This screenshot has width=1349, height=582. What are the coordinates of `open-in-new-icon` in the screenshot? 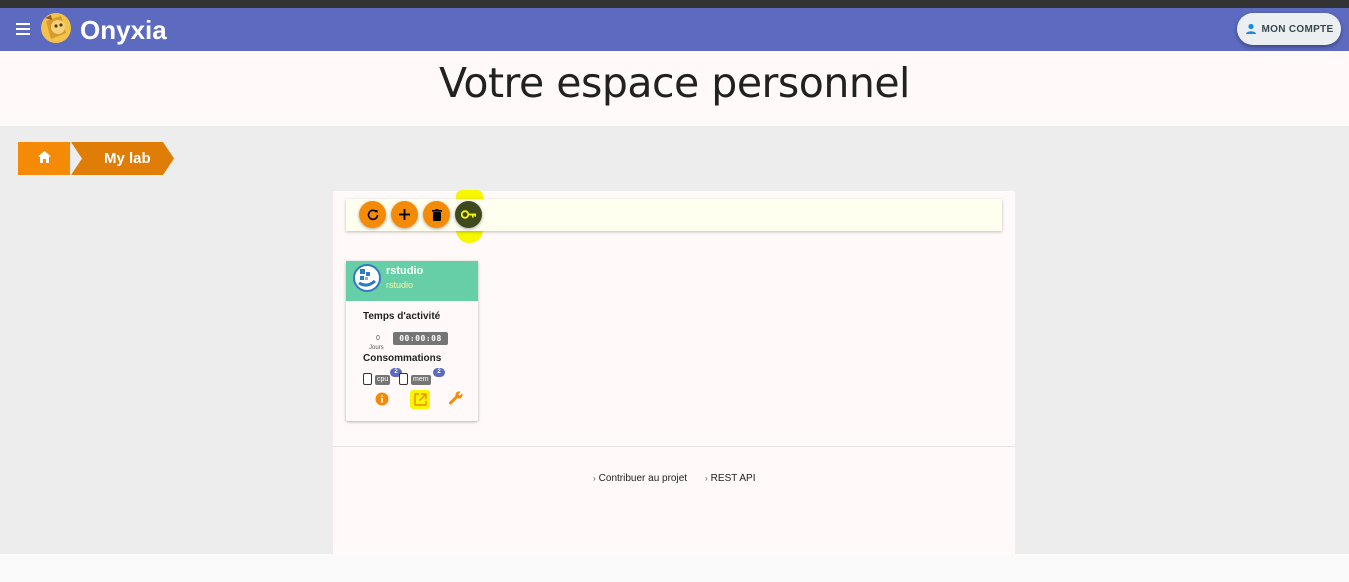 It's located at (420, 399).